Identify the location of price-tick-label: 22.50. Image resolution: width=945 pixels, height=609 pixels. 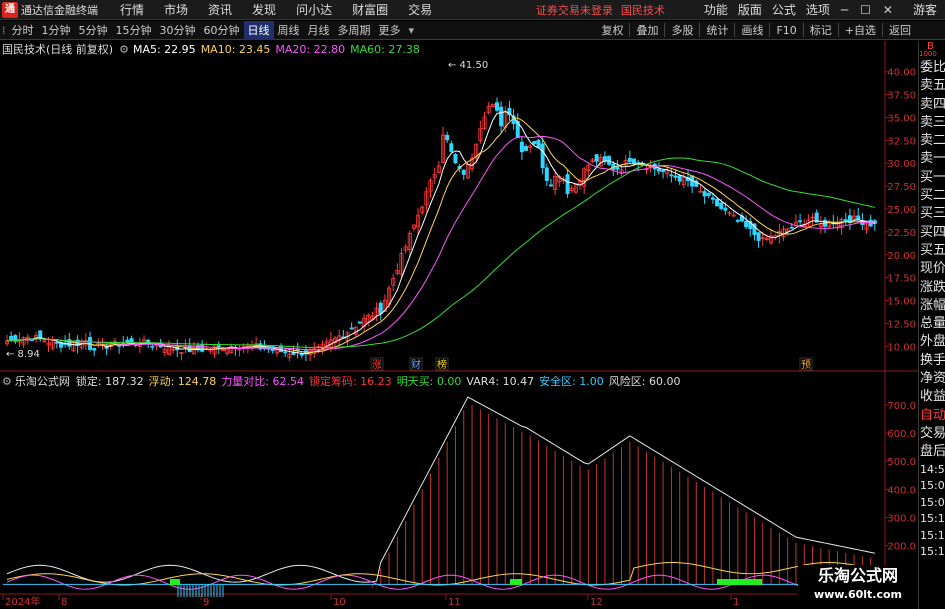
(901, 233).